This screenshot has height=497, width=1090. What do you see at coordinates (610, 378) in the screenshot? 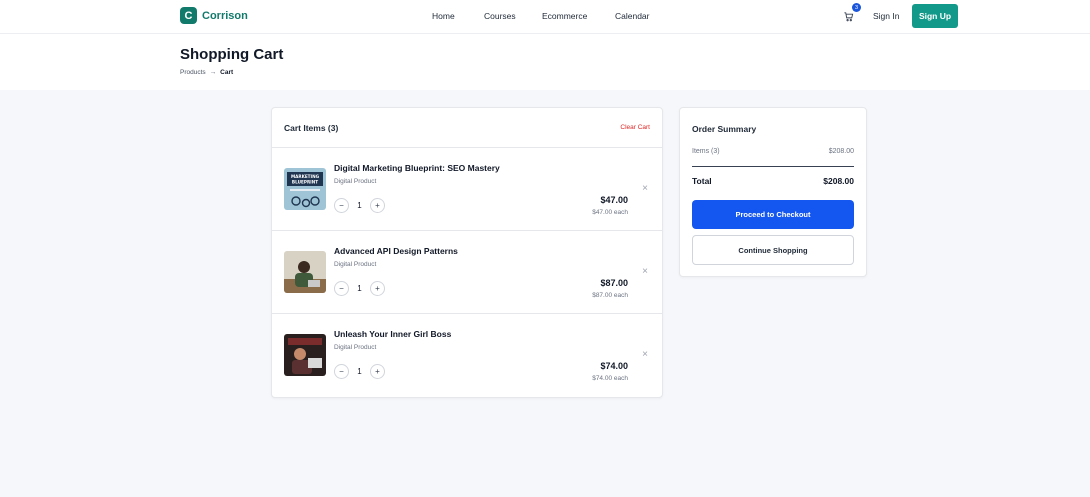
I see `item-unit-price: $74.00 each` at bounding box center [610, 378].